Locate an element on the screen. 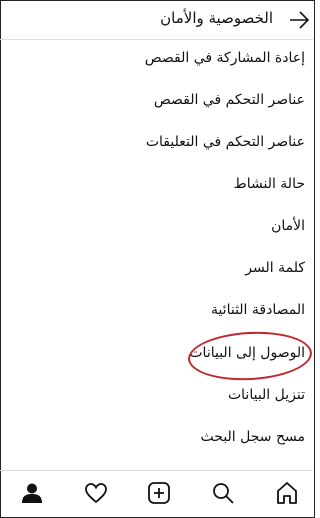 The width and height of the screenshot is (320, 518). page-title: الخصوصية والأمان is located at coordinates (216, 18).